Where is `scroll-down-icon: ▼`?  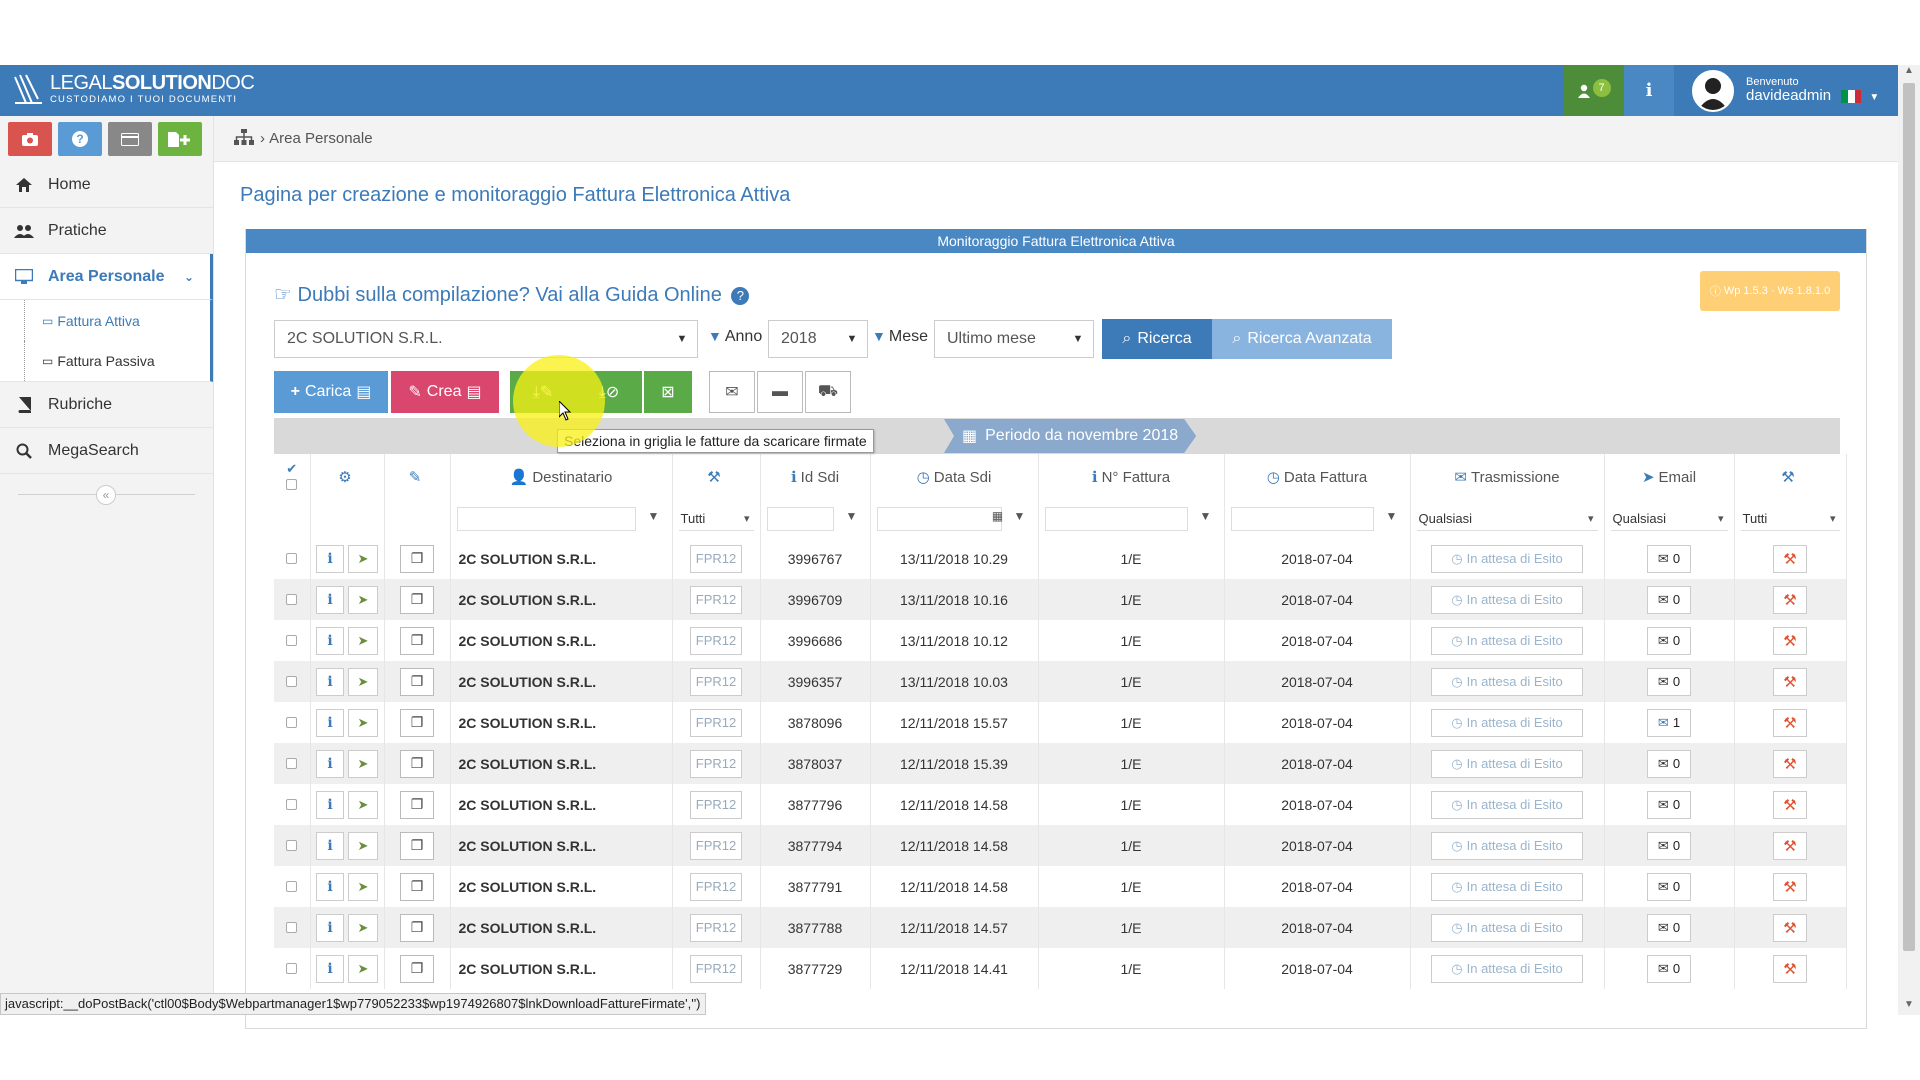
scroll-down-icon: ▼ is located at coordinates (1909, 1007).